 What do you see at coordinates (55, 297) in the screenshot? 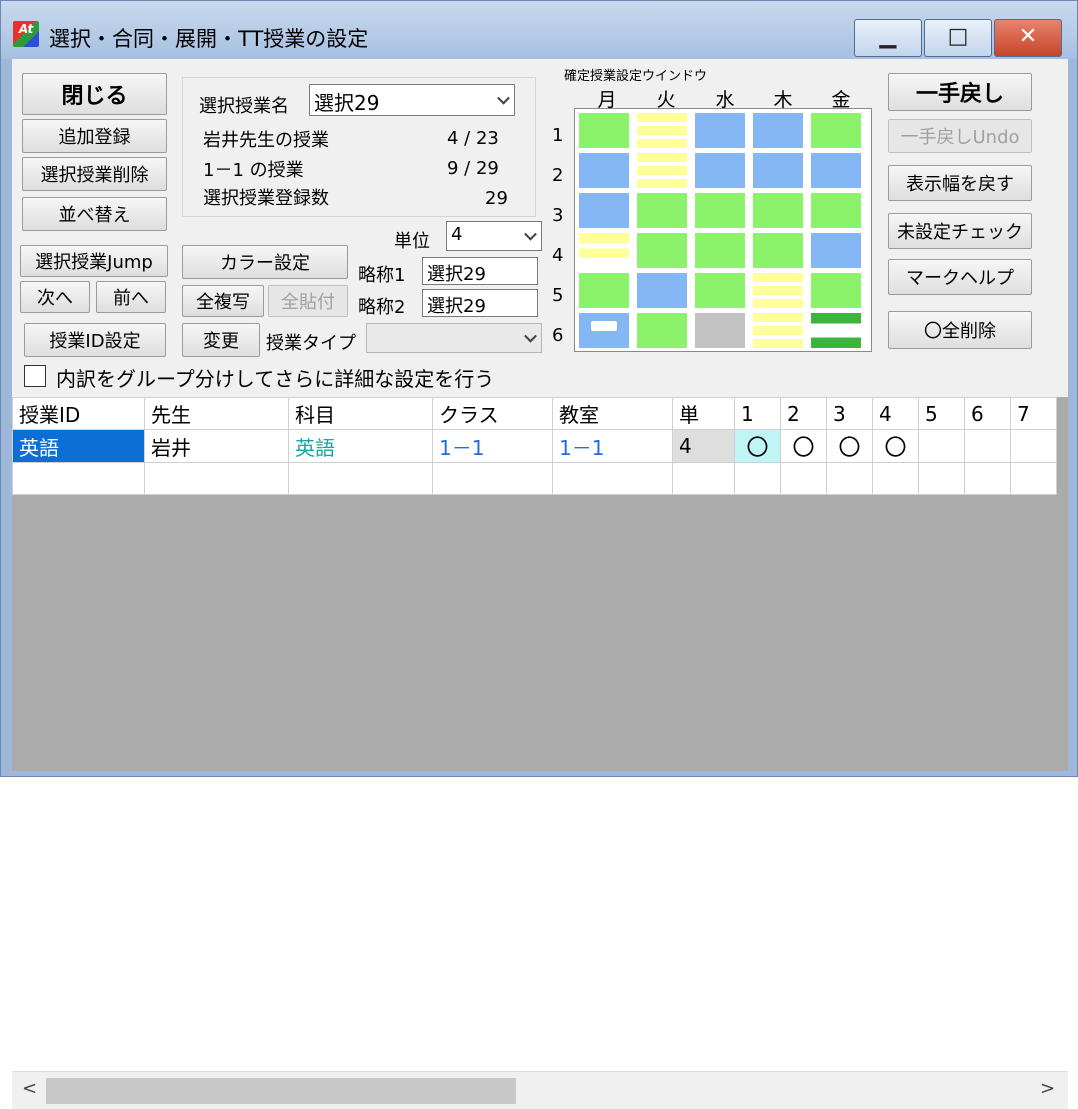
I see `next-button: 次へ` at bounding box center [55, 297].